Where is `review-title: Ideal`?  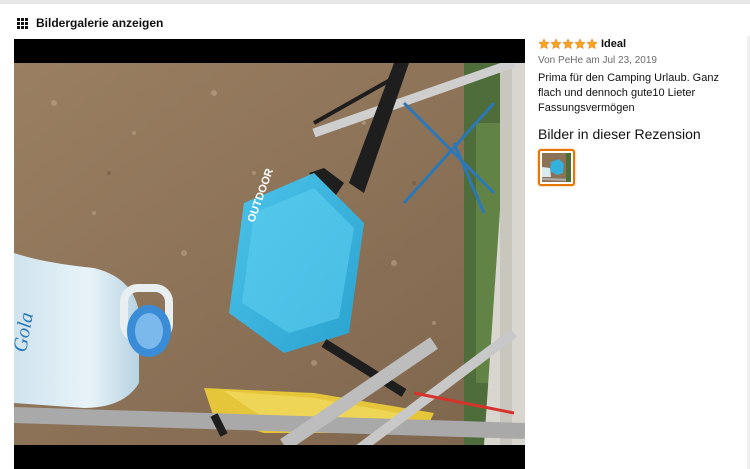 review-title: Ideal is located at coordinates (614, 44).